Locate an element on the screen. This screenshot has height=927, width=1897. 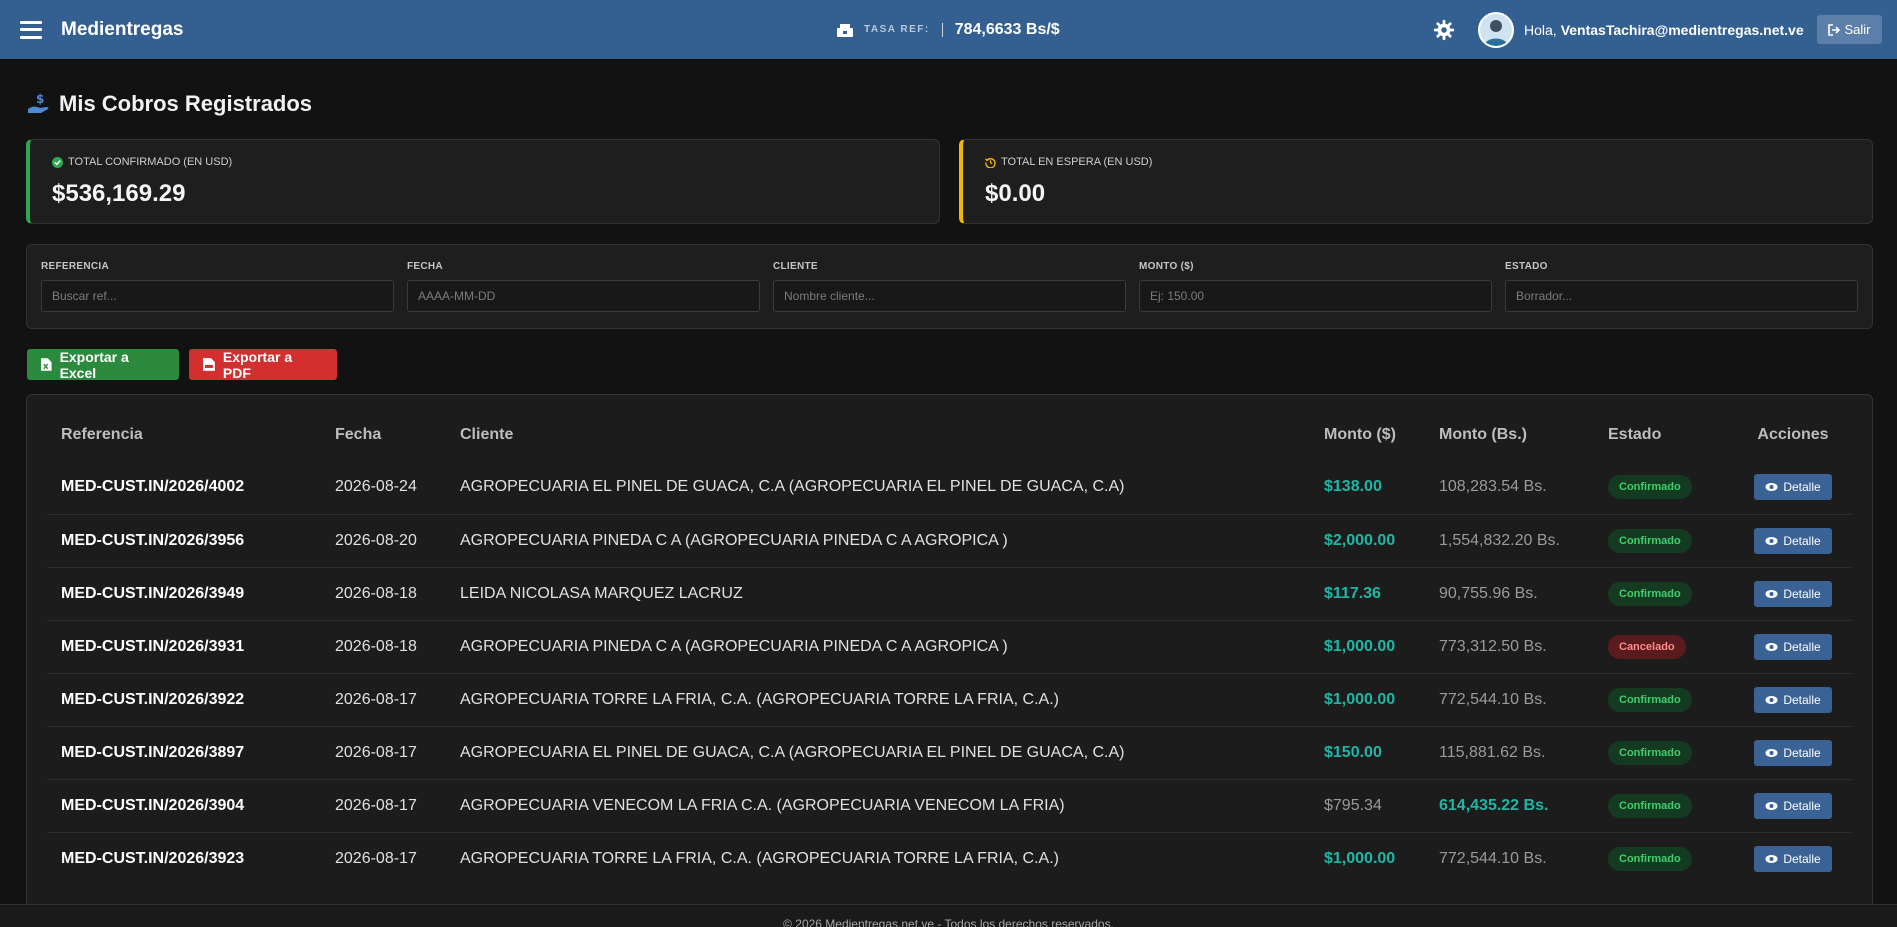
row-amount-usd: $117.36 is located at coordinates (1352, 593).